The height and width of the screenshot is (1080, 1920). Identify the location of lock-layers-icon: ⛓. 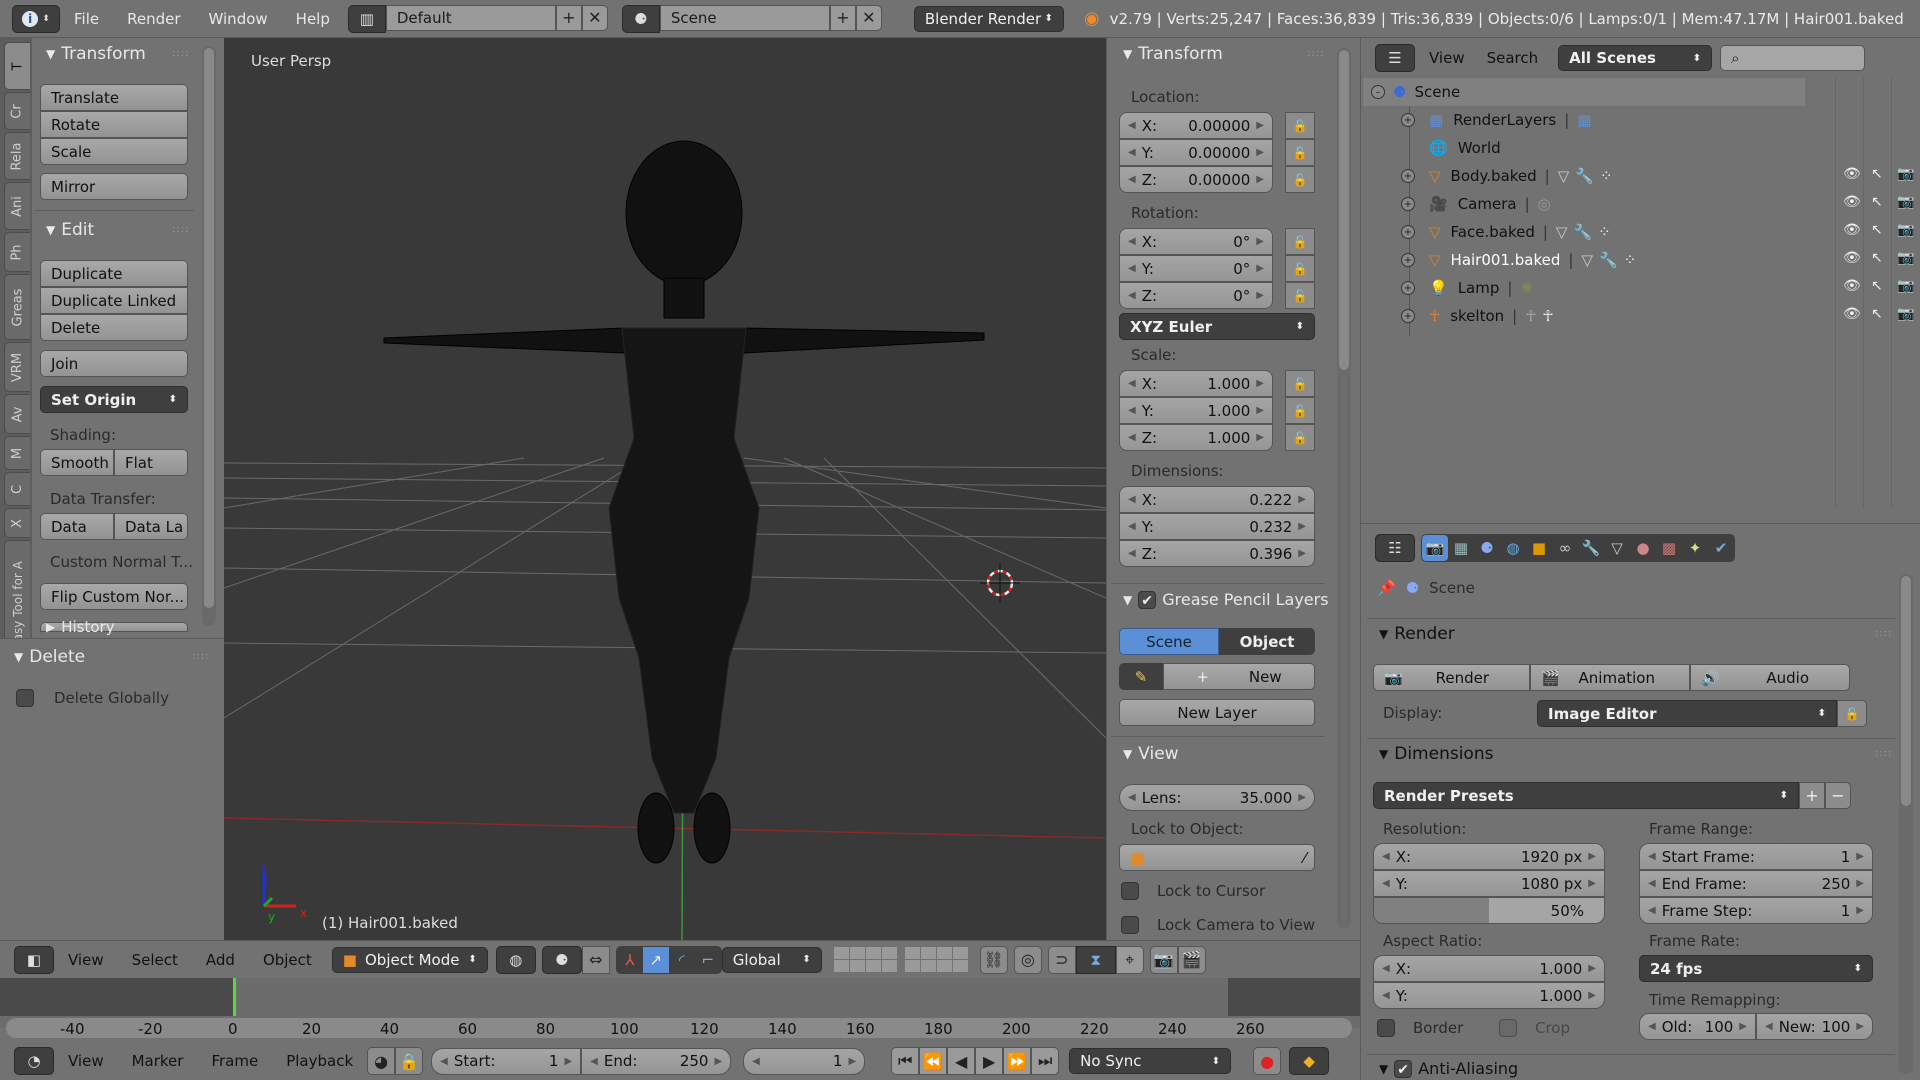
(993, 959).